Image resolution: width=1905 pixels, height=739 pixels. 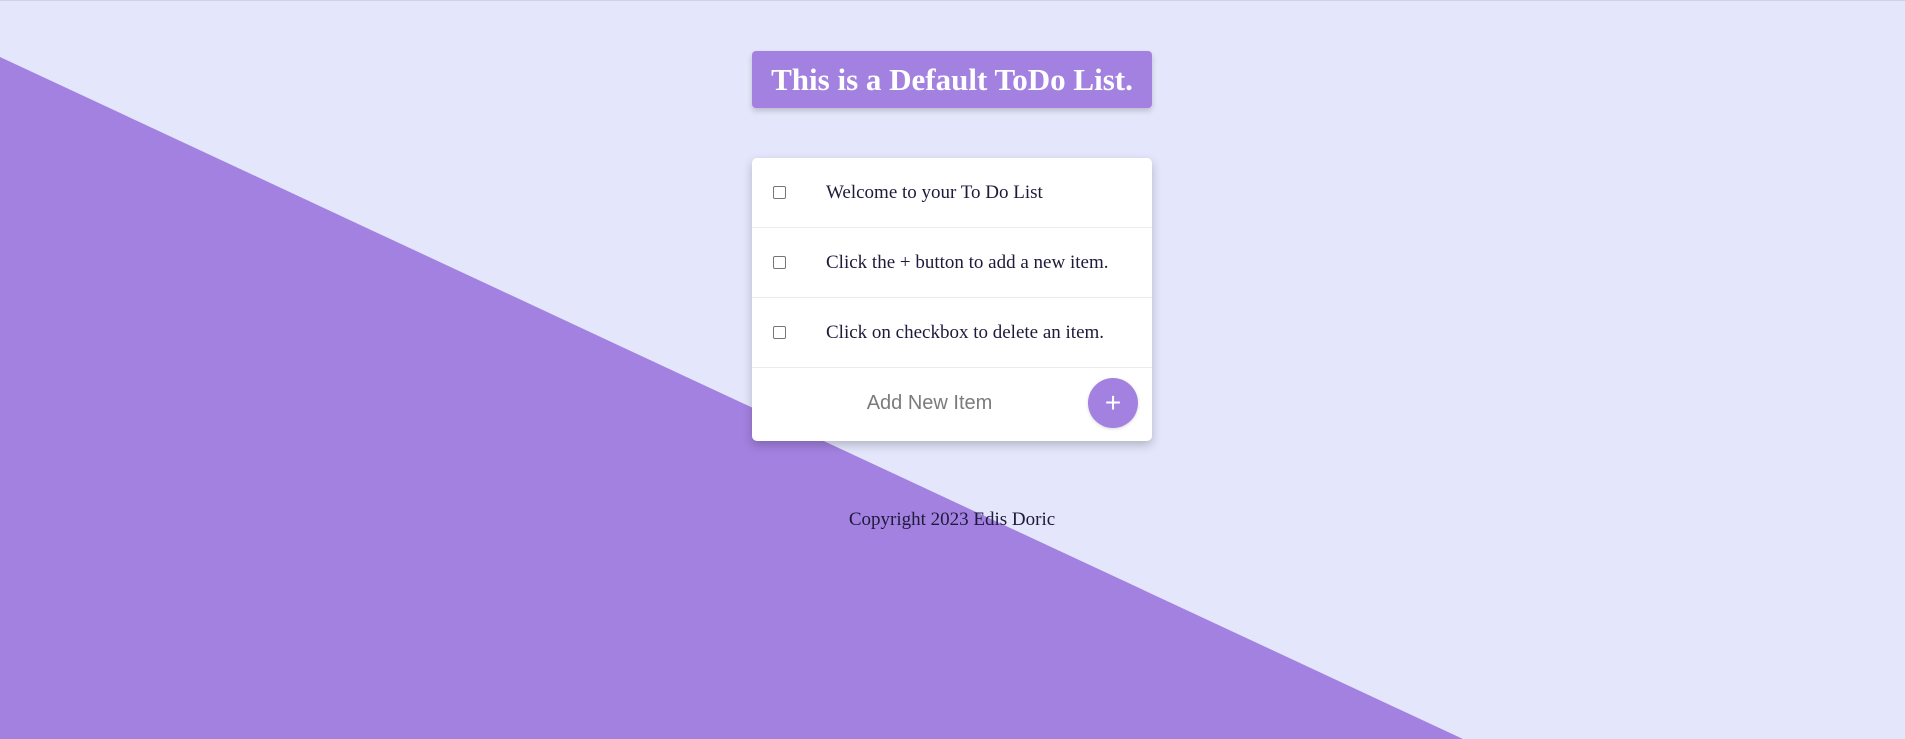 I want to click on todo-item: Click on checkbox to delete an item., so click(x=952, y=333).